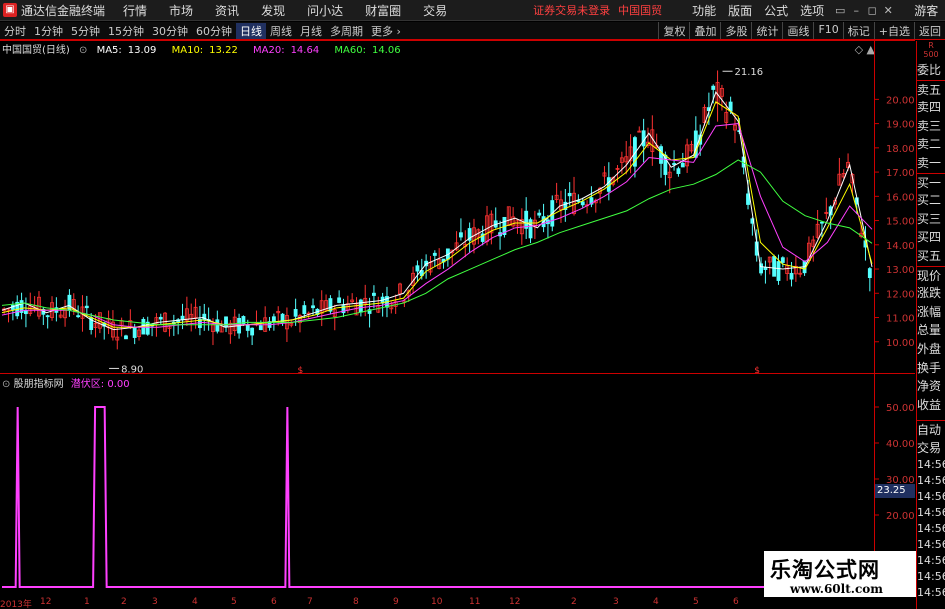 This screenshot has height=609, width=945. I want to click on quote-label: 买三, so click(929, 218).